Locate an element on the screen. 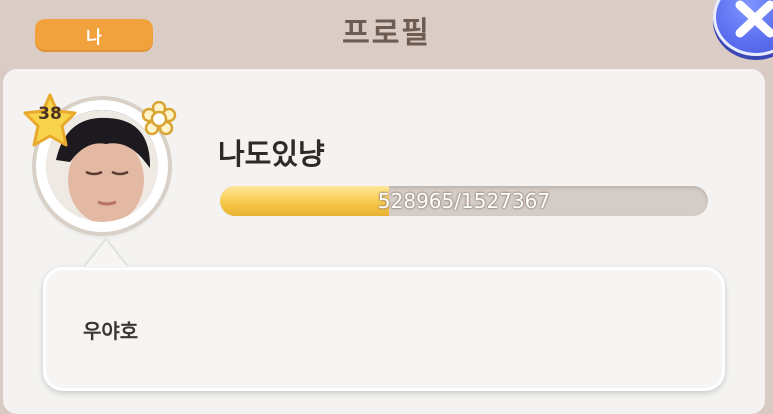 Image resolution: width=773 pixels, height=414 pixels. page-title: 프로필 is located at coordinates (386, 33).